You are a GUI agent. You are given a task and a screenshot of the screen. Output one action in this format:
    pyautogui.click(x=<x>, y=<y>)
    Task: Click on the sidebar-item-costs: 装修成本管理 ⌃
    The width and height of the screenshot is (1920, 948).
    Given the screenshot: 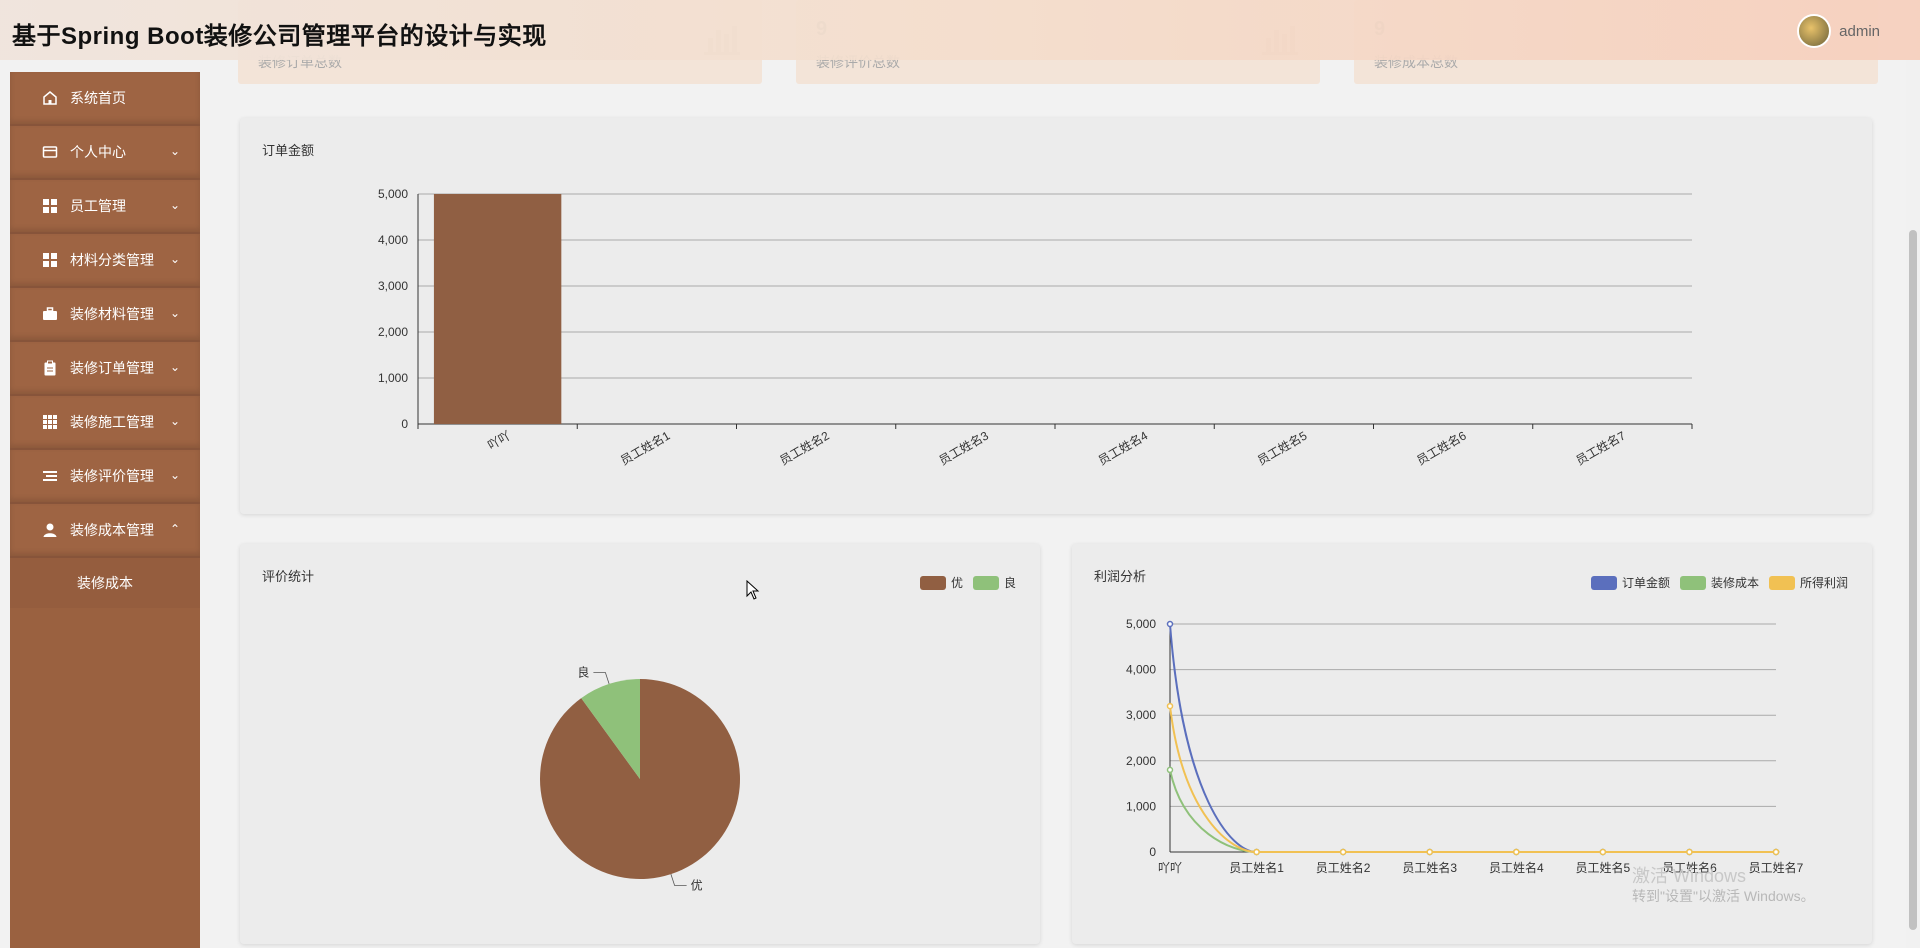 What is the action you would take?
    pyautogui.click(x=105, y=531)
    